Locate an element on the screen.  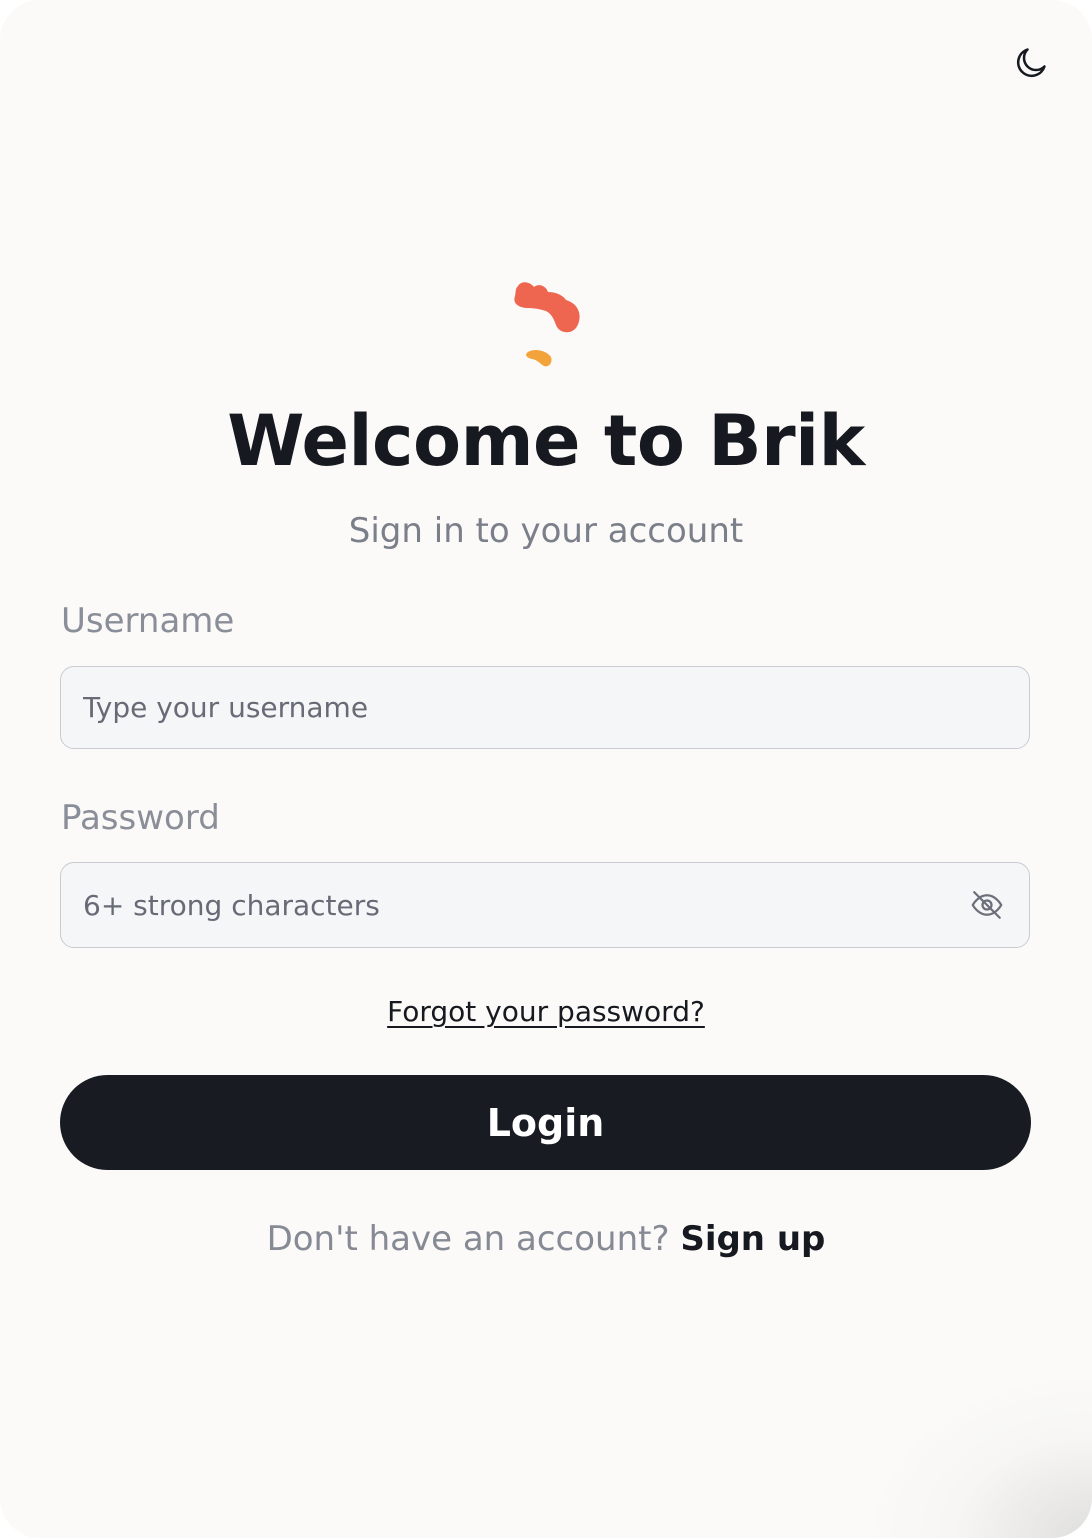
page-subtitle: Sign in to your account is located at coordinates (546, 531).